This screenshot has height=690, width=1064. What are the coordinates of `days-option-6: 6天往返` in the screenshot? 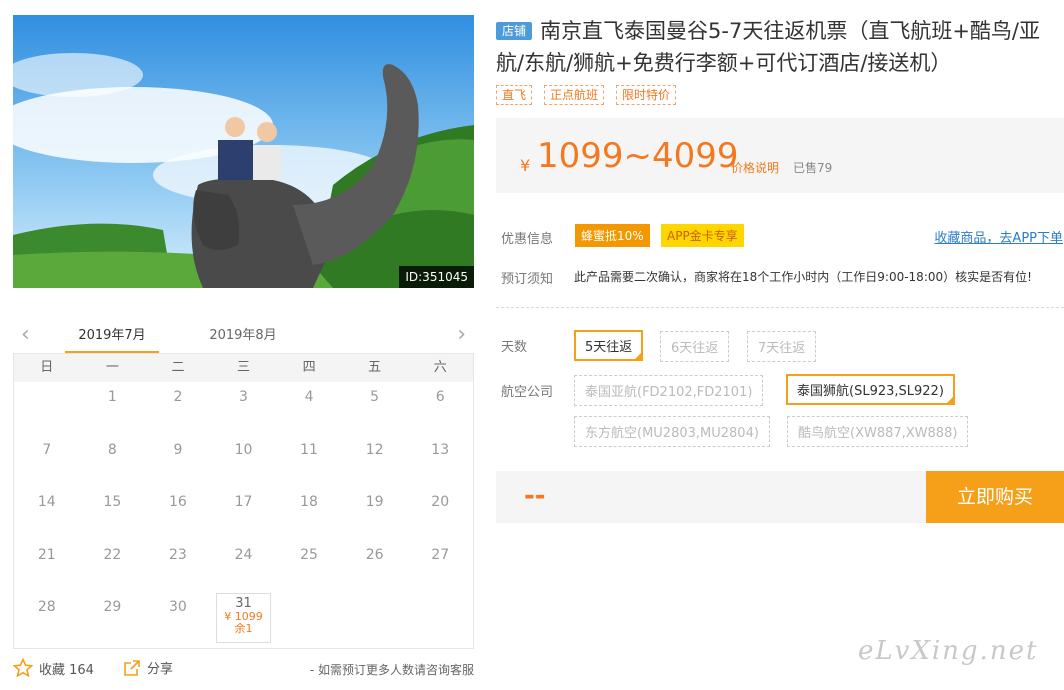 It's located at (695, 346).